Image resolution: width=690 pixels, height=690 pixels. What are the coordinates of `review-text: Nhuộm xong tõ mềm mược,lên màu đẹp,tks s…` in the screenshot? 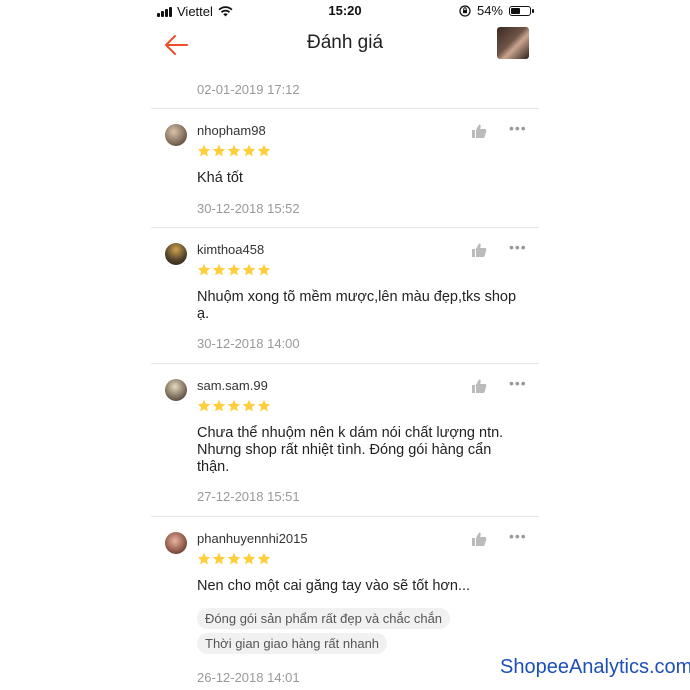 It's located at (357, 305).